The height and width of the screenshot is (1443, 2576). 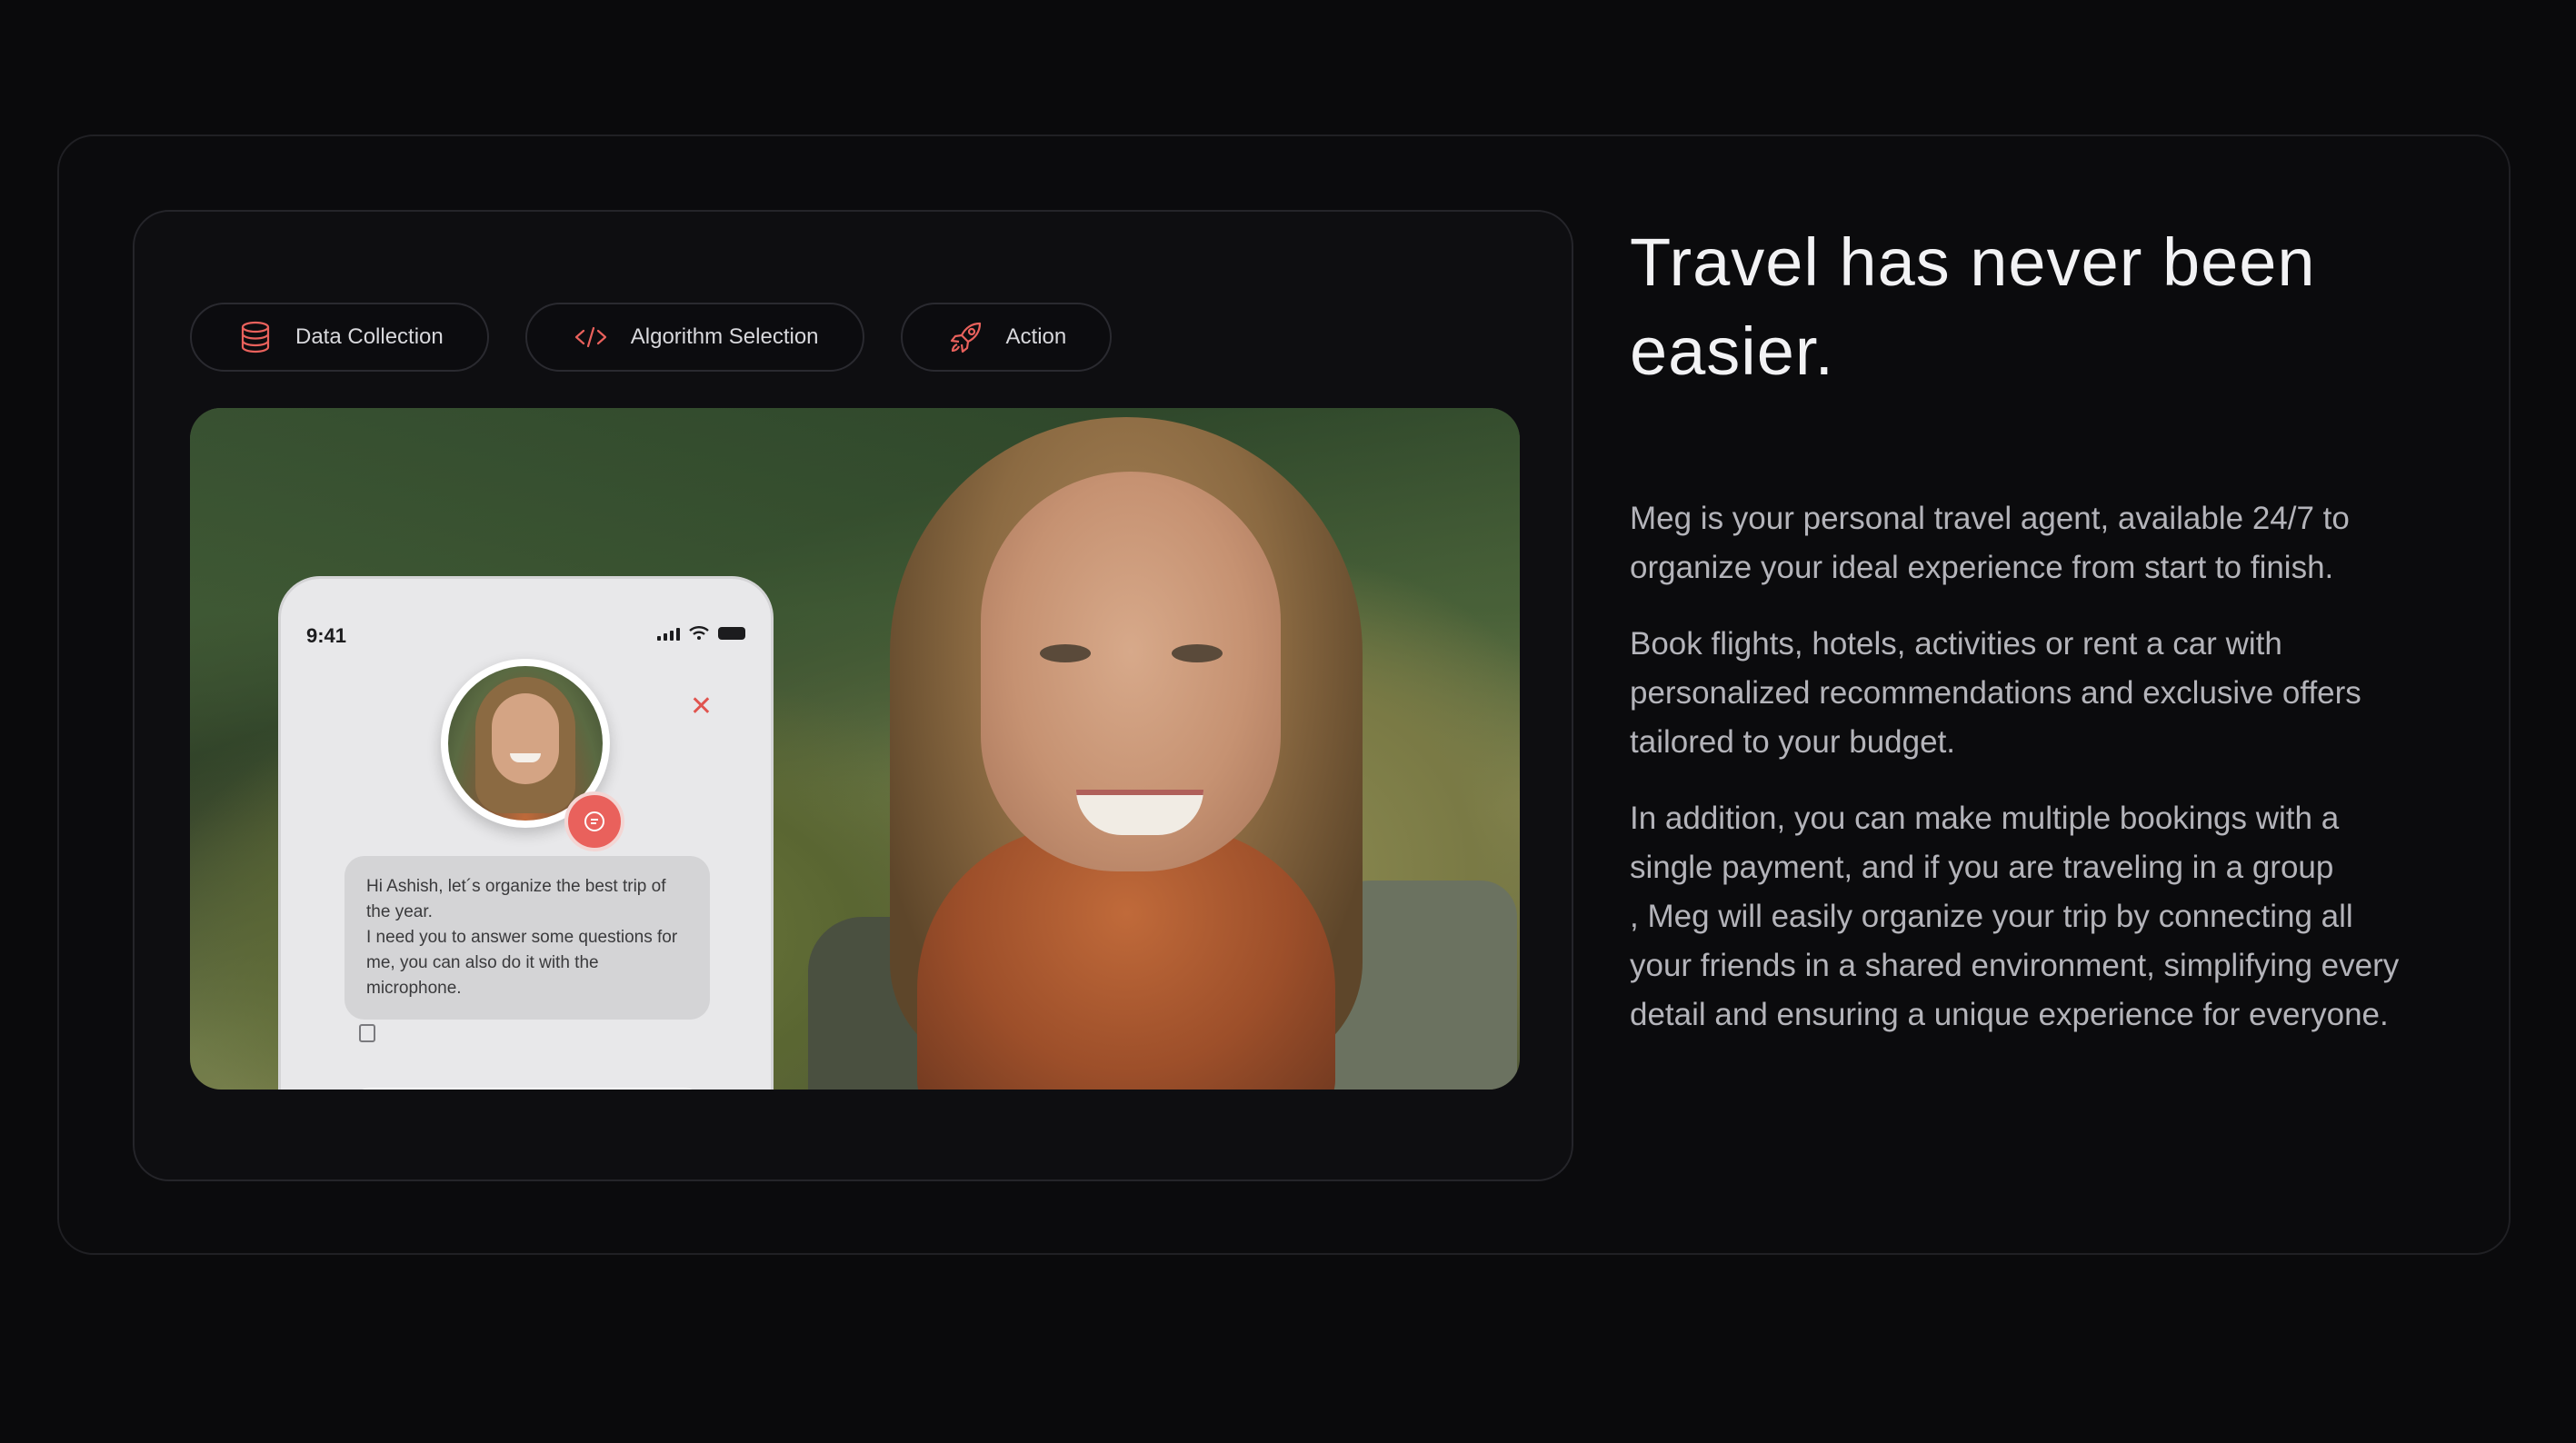 What do you see at coordinates (1153, 749) in the screenshot?
I see `traveler-illustration` at bounding box center [1153, 749].